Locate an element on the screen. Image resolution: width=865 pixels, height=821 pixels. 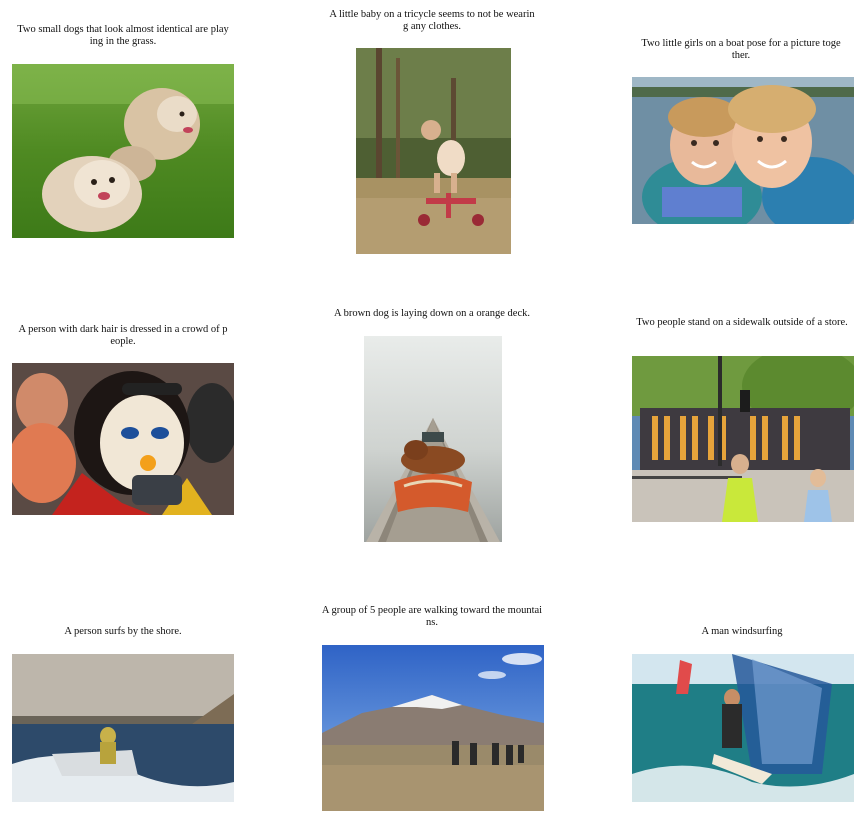
panel-7-image is located at coordinates (123, 728).